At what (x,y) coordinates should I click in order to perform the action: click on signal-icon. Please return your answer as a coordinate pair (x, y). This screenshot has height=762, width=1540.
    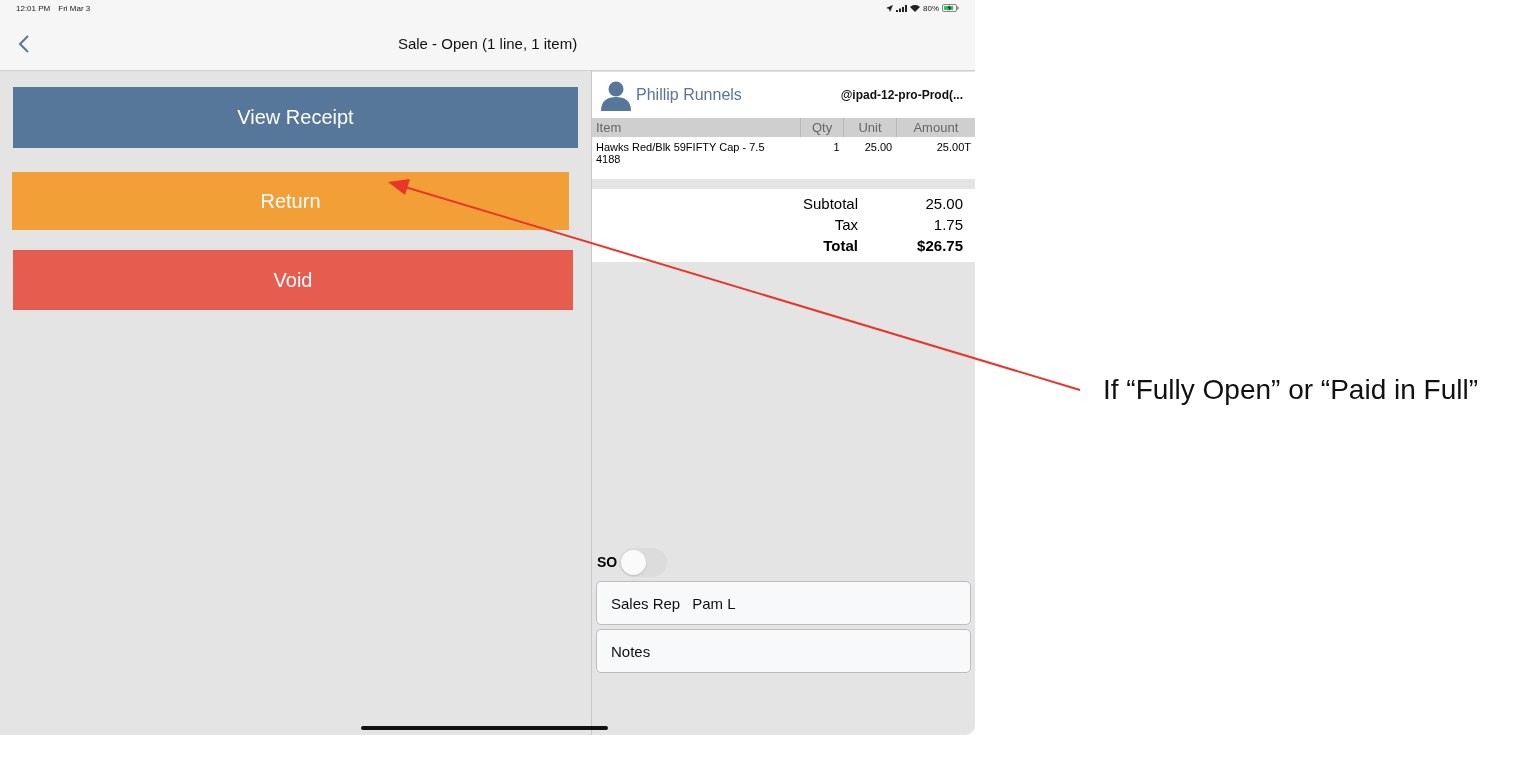
    Looking at the image, I should click on (901, 8).